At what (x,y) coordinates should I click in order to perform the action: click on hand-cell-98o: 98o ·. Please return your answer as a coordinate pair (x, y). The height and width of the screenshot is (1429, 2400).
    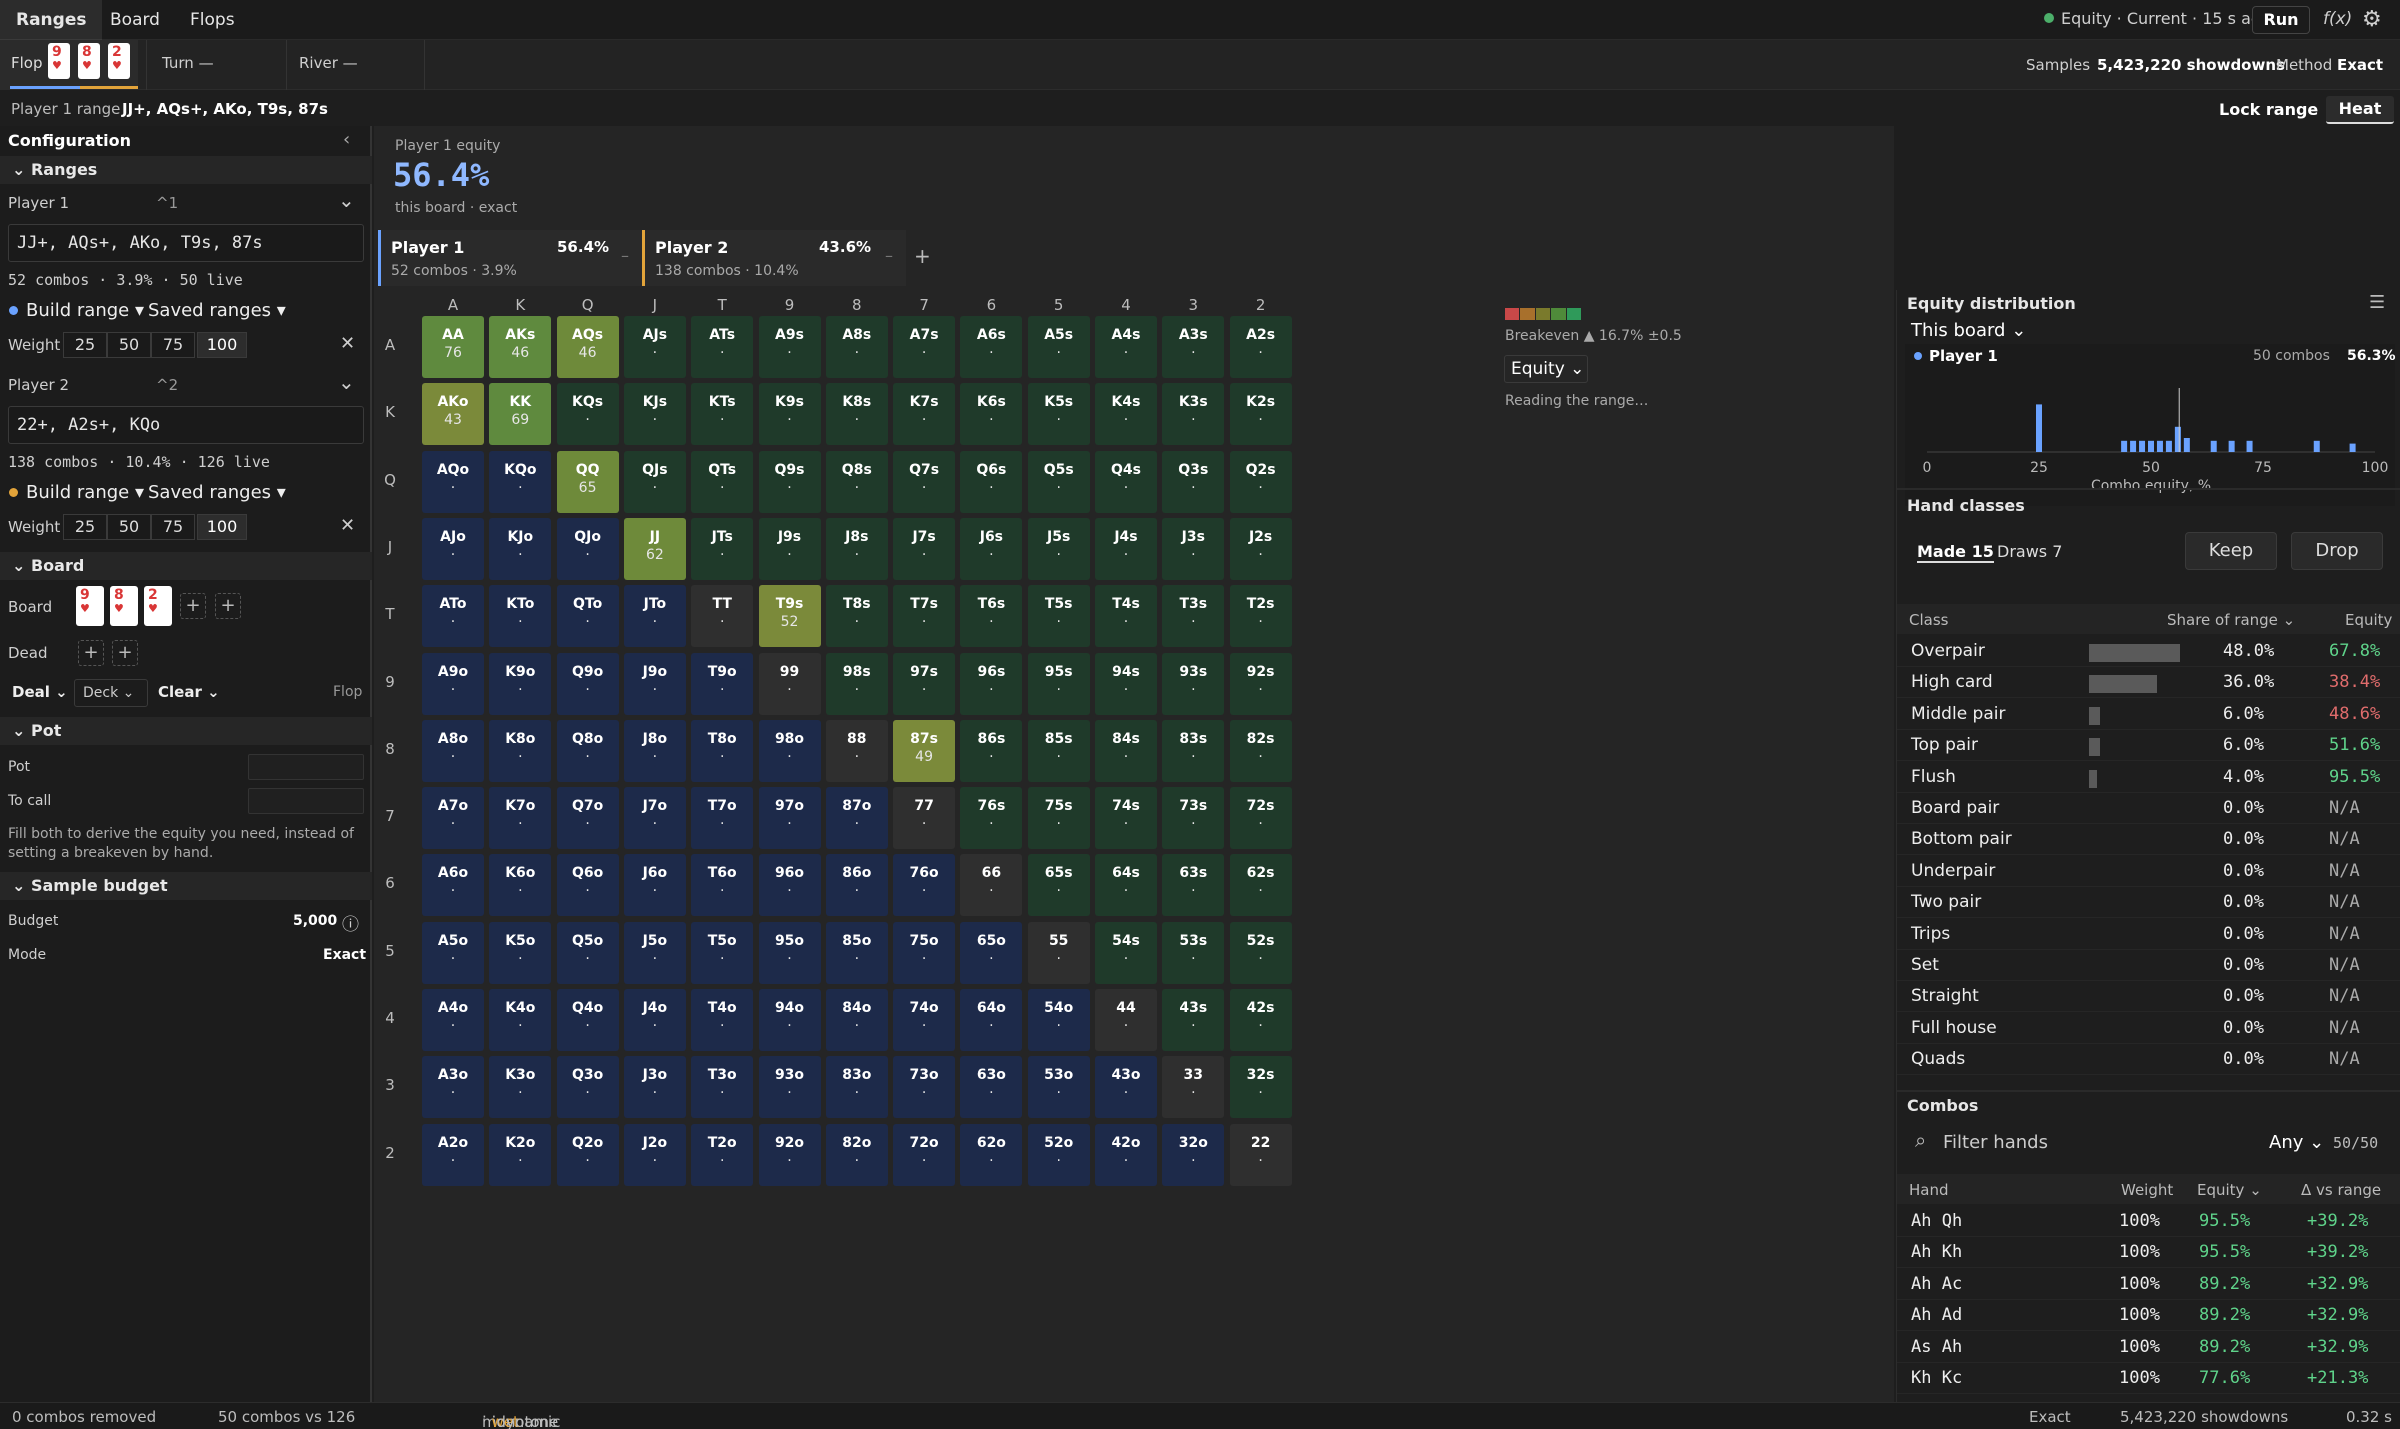
    Looking at the image, I should click on (789, 750).